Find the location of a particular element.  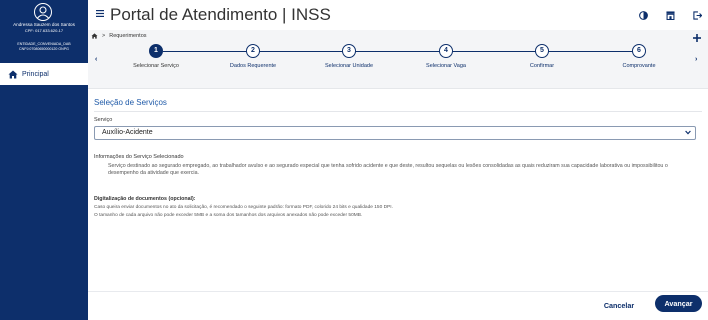

user-avatar-icon is located at coordinates (43, 12).